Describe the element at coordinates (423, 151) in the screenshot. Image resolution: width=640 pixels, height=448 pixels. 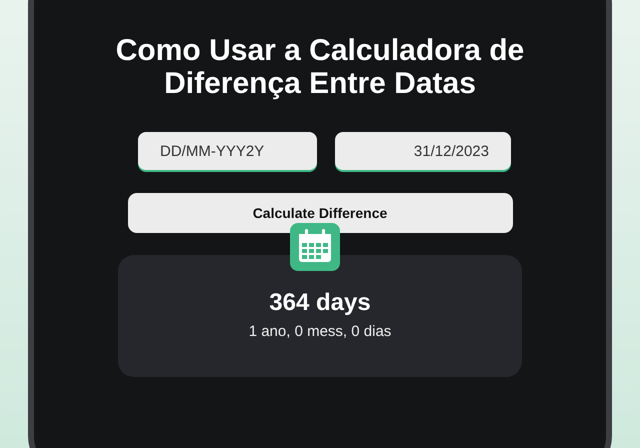
I see `end-date-field: 31/12/2023` at that location.